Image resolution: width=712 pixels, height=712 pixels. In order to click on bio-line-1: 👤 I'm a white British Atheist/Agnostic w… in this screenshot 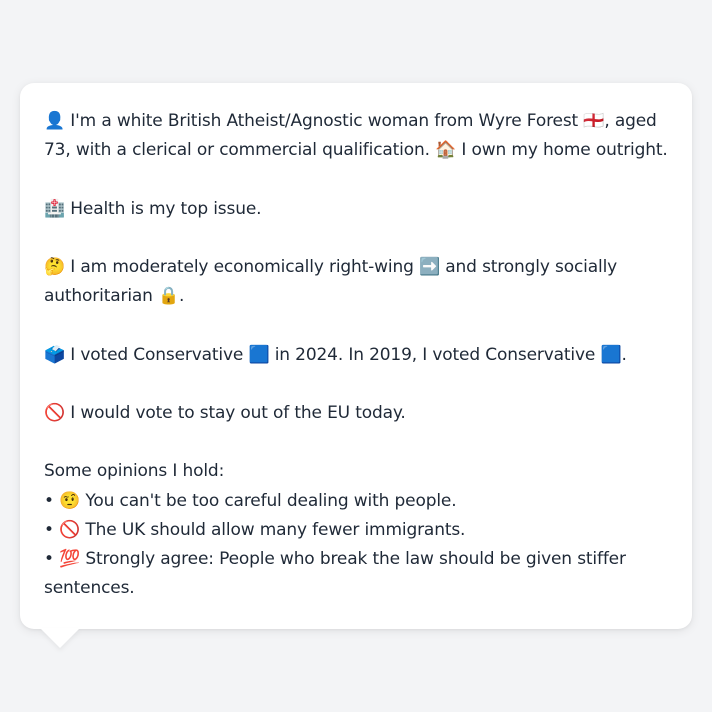, I will do `click(350, 121)`.